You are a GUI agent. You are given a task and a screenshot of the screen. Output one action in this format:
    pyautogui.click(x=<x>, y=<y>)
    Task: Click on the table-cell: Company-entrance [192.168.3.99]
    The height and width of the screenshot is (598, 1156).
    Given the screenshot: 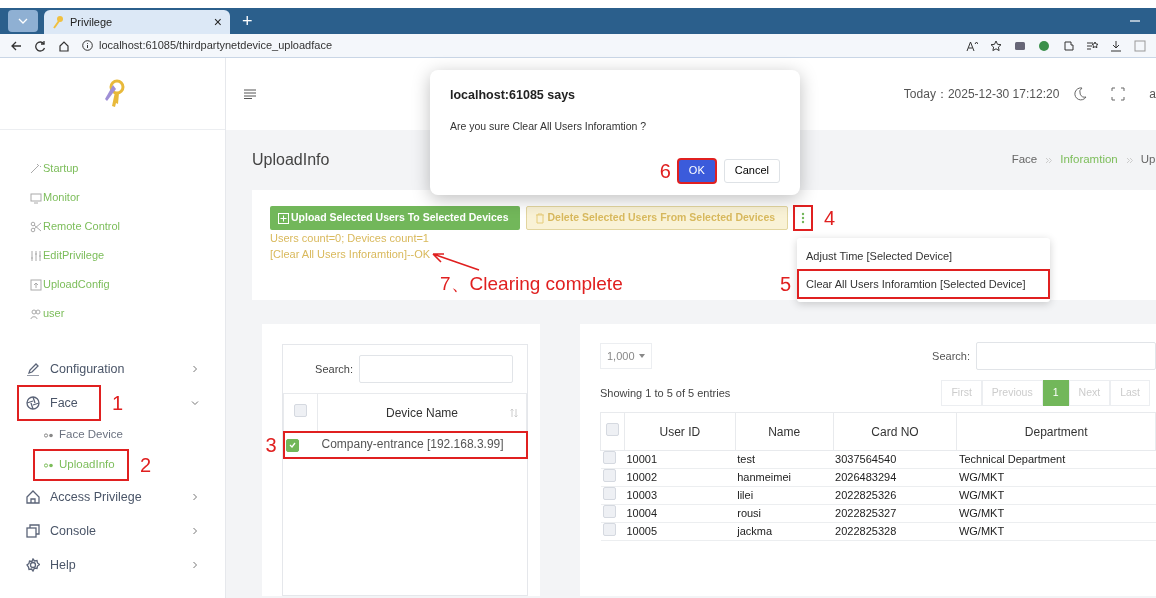 What is the action you would take?
    pyautogui.click(x=422, y=444)
    